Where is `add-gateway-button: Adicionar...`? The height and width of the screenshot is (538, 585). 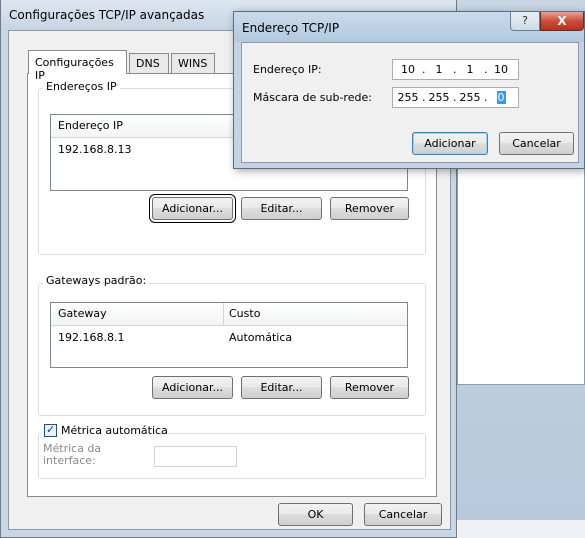
add-gateway-button: Adicionar... is located at coordinates (192, 387).